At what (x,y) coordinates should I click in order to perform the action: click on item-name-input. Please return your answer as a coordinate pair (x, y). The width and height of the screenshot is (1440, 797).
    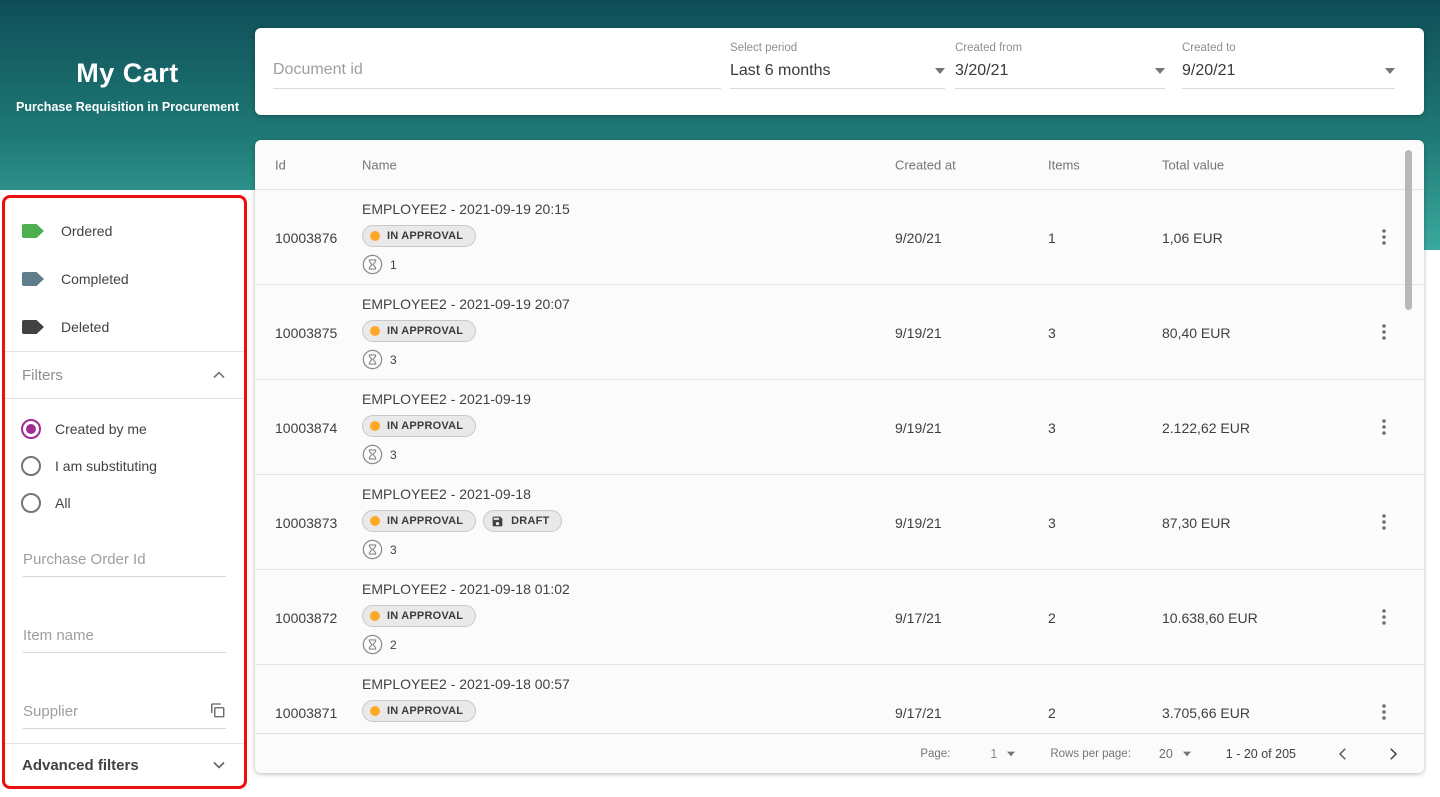
    Looking at the image, I should click on (124, 637).